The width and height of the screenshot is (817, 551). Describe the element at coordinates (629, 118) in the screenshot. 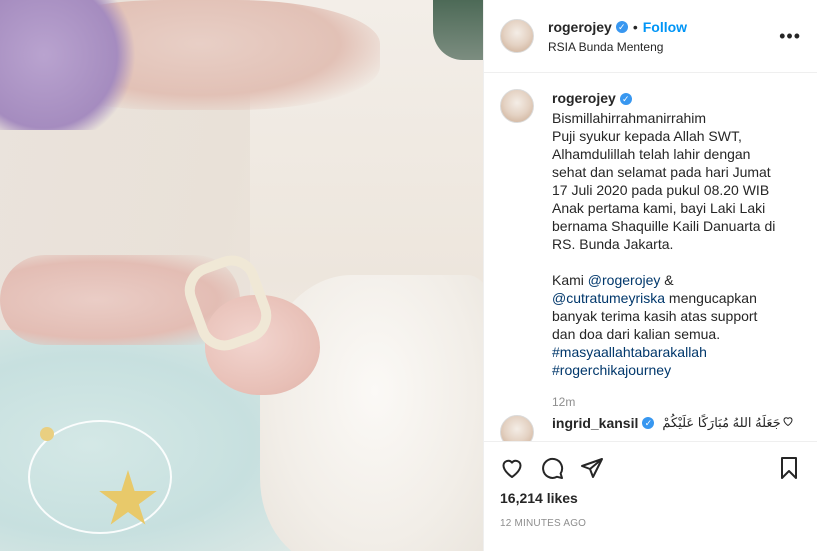

I see `caption-line: Bismillahirrahmanirrahim` at that location.